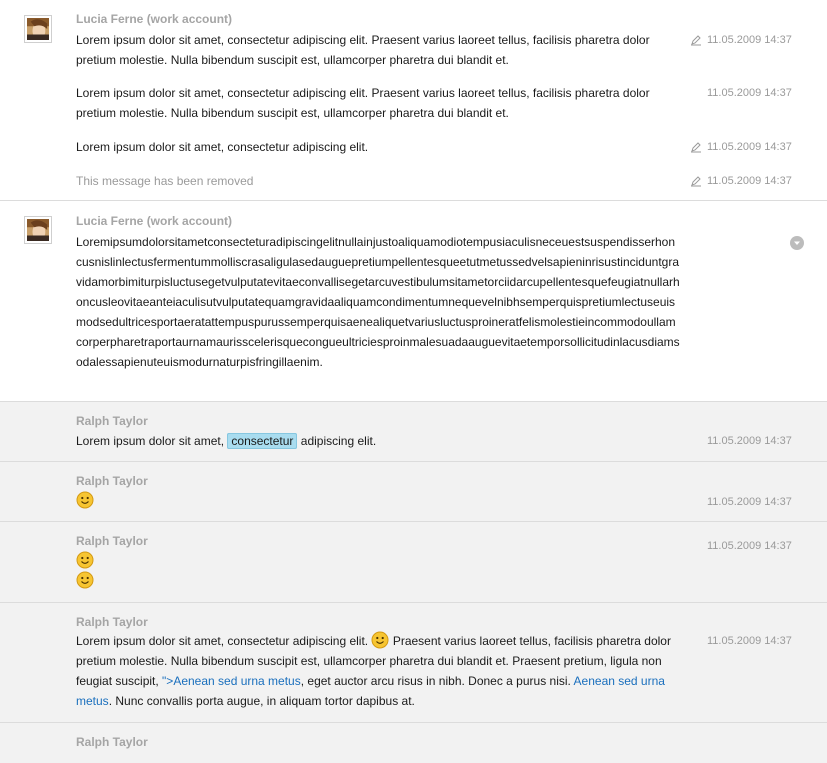 This screenshot has height=763, width=827. What do you see at coordinates (337, 441) in the screenshot?
I see `message-text-after: adipiscing elit.` at bounding box center [337, 441].